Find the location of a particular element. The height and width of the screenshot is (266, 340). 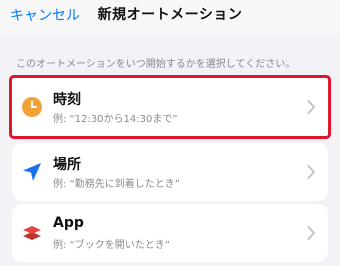

navigation-bar: キャンセル 新規オートメーション is located at coordinates (170, 17).